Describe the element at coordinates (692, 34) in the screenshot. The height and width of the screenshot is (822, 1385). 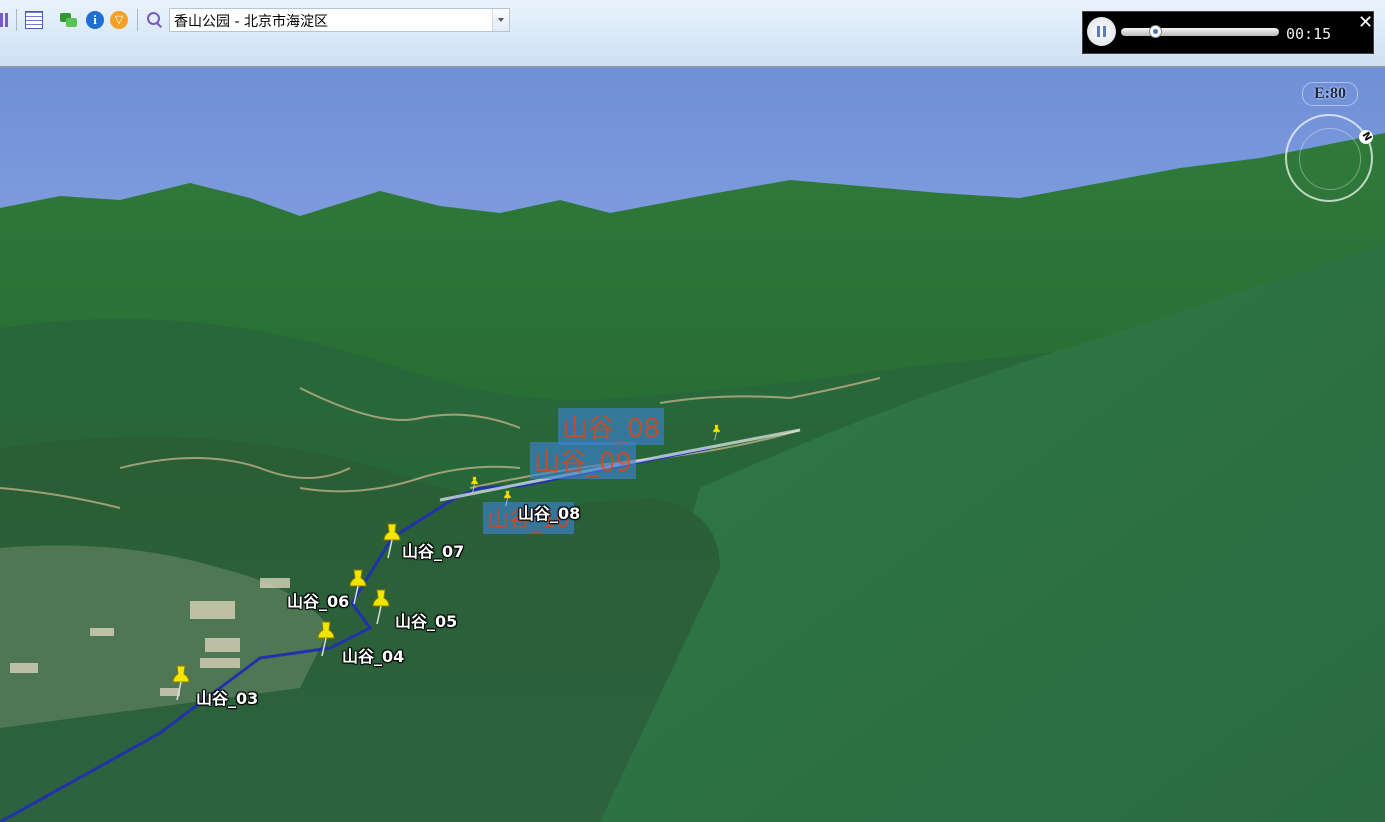
I see `toolbar: i ▽ 香山公园 - 北京市海淀区 00:15 ✕` at that location.